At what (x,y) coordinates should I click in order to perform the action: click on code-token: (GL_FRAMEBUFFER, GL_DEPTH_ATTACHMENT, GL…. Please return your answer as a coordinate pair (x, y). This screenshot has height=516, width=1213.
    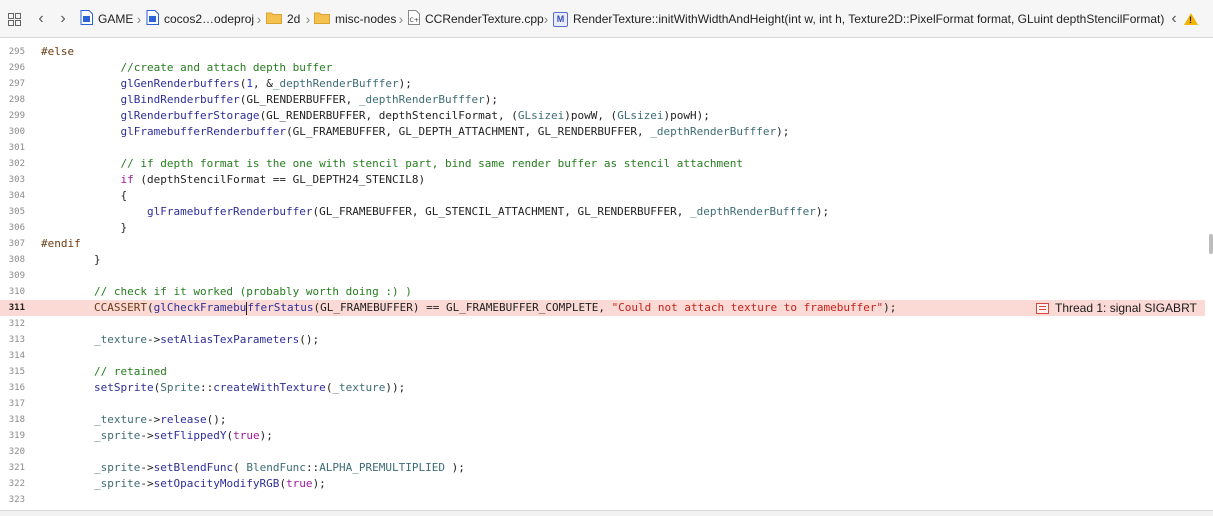
    Looking at the image, I should click on (468, 131).